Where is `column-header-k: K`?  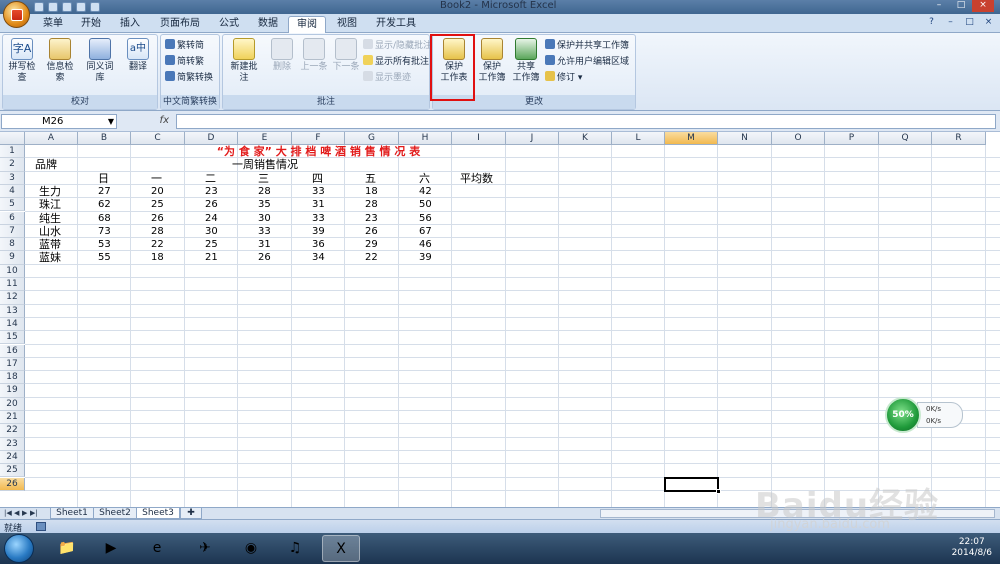
column-header-k: K is located at coordinates (585, 138).